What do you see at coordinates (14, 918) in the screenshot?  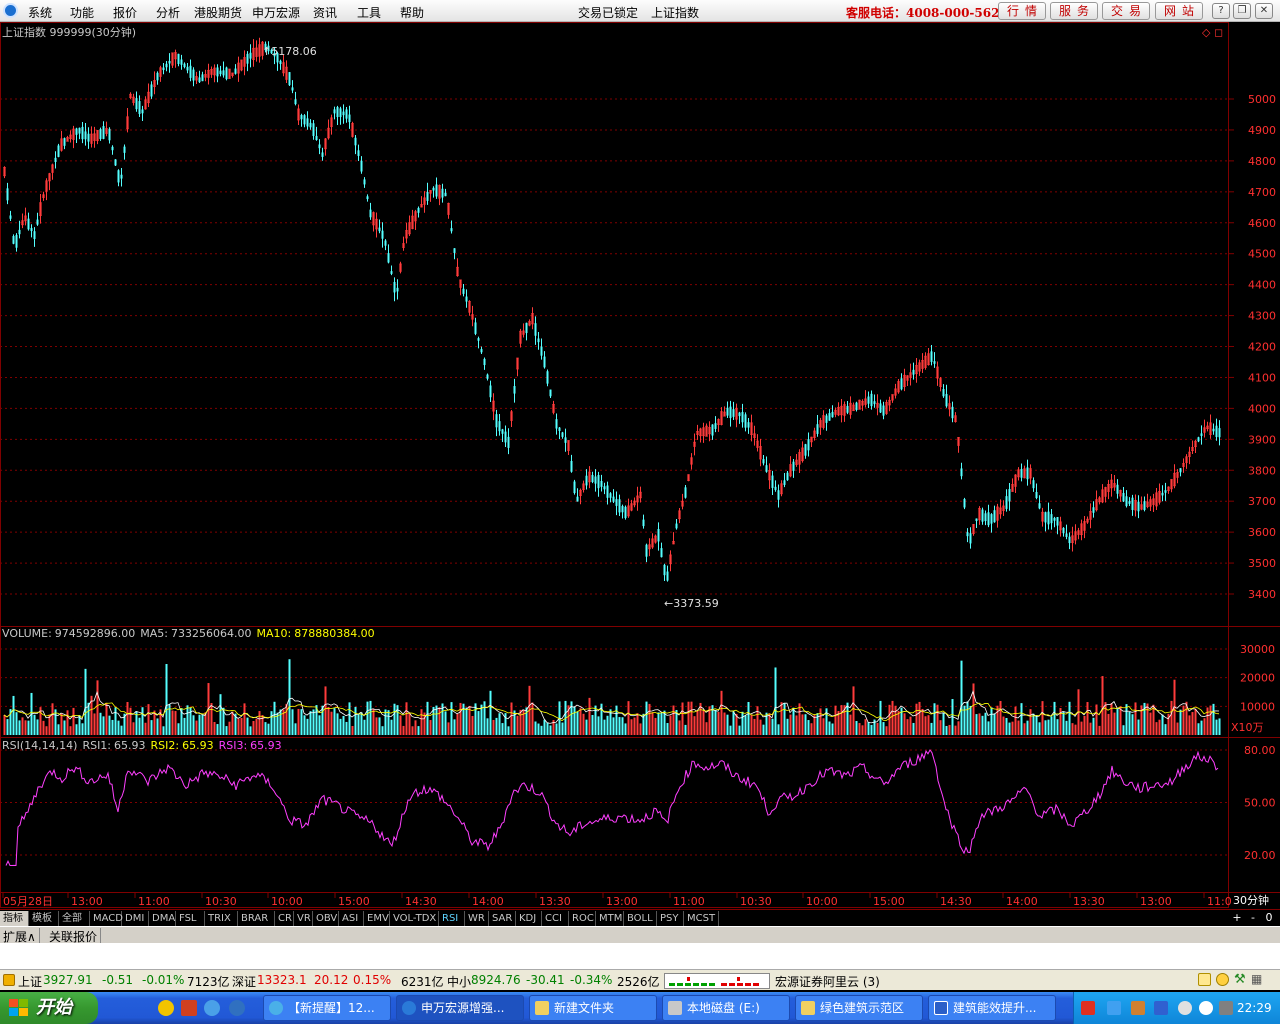 I see `indicator-tab-指标: 指标` at bounding box center [14, 918].